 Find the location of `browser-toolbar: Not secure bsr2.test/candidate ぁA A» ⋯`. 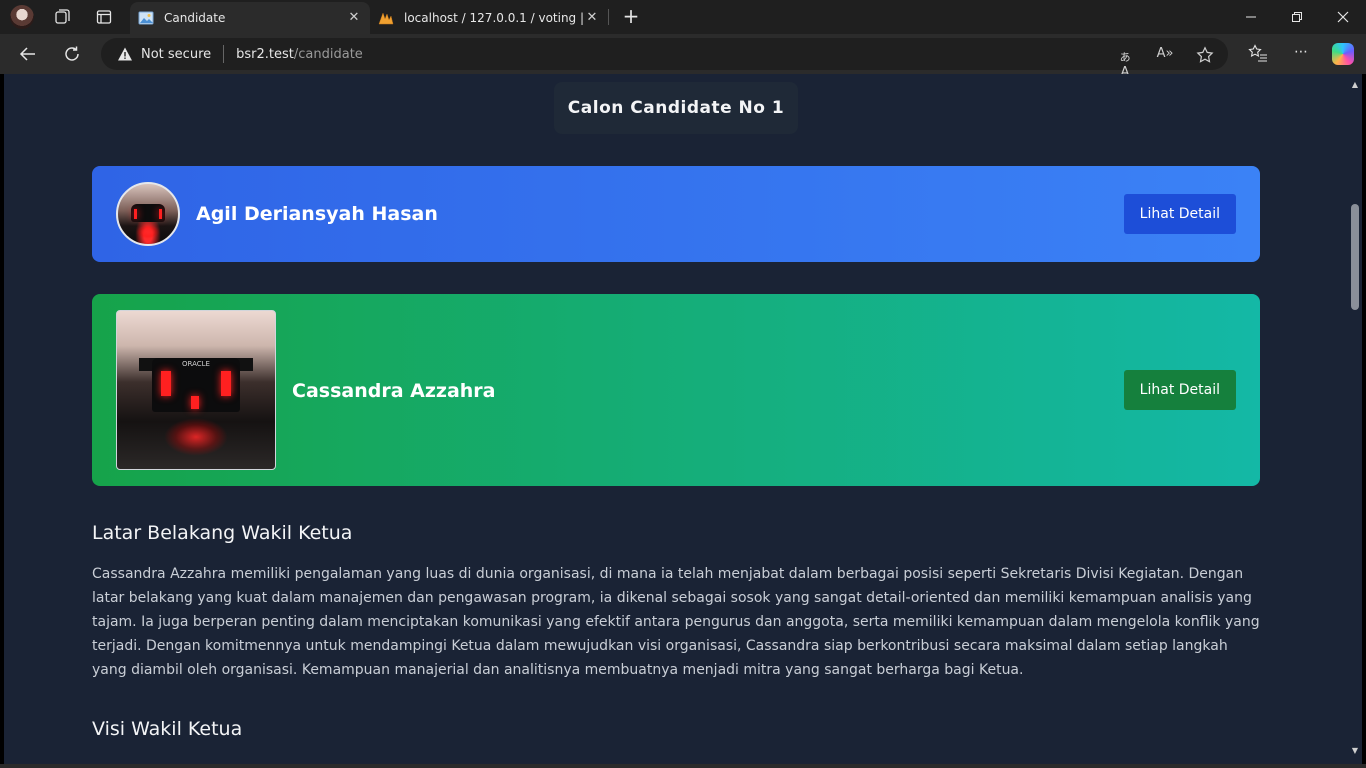

browser-toolbar: Not secure bsr2.test/candidate ぁA A» ⋯ is located at coordinates (683, 57).